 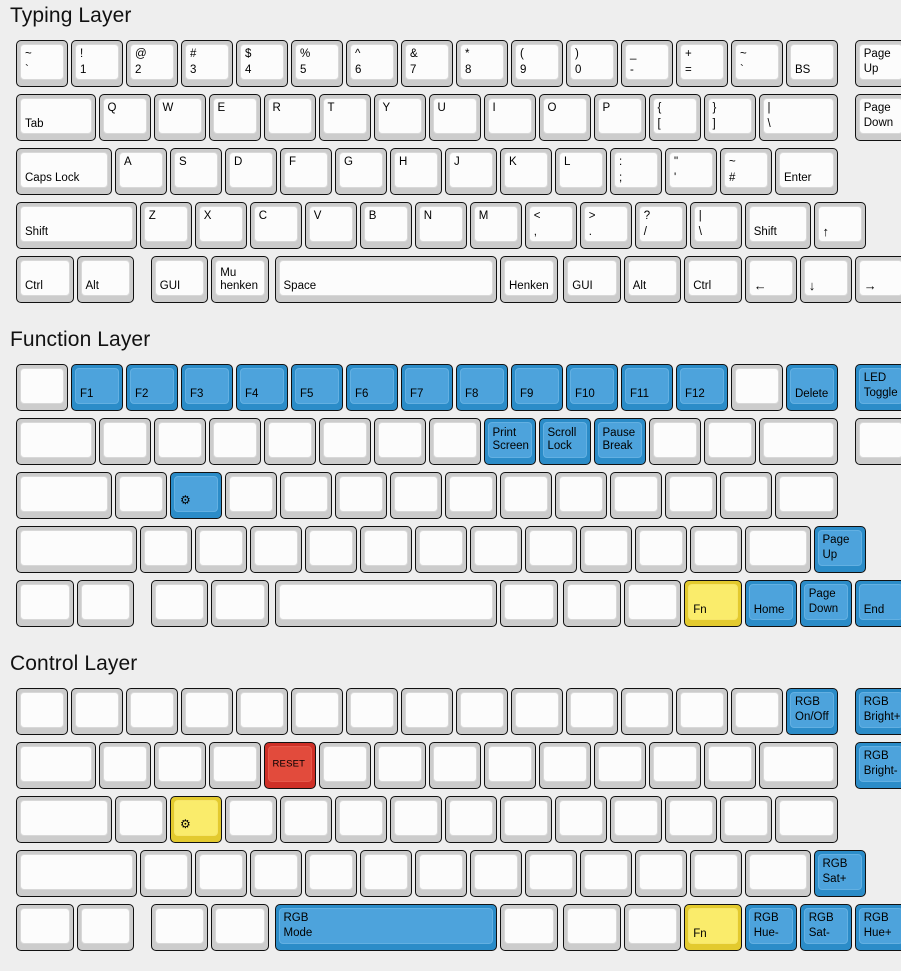 What do you see at coordinates (471, 171) in the screenshot?
I see `key-j: J` at bounding box center [471, 171].